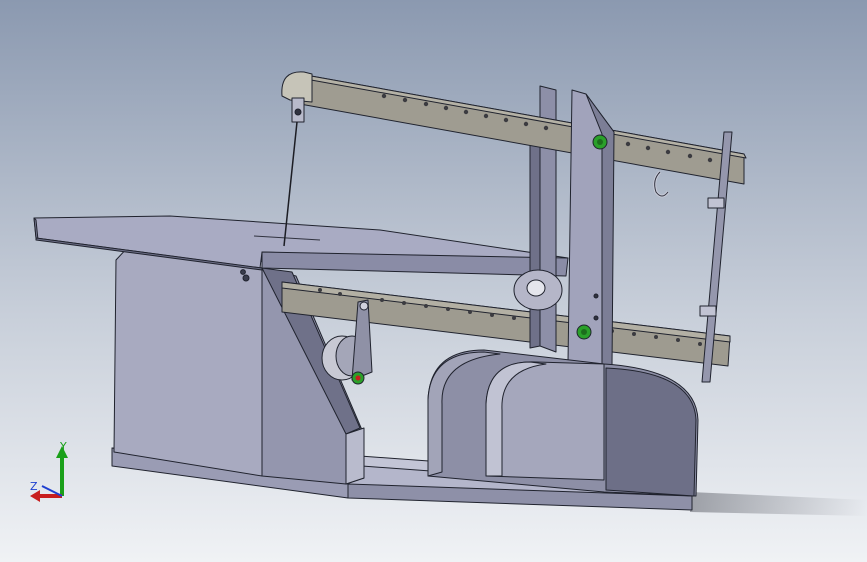 Image resolution: width=867 pixels, height=562 pixels. Describe the element at coordinates (591, 229) in the screenshot. I see `front-column` at that location.